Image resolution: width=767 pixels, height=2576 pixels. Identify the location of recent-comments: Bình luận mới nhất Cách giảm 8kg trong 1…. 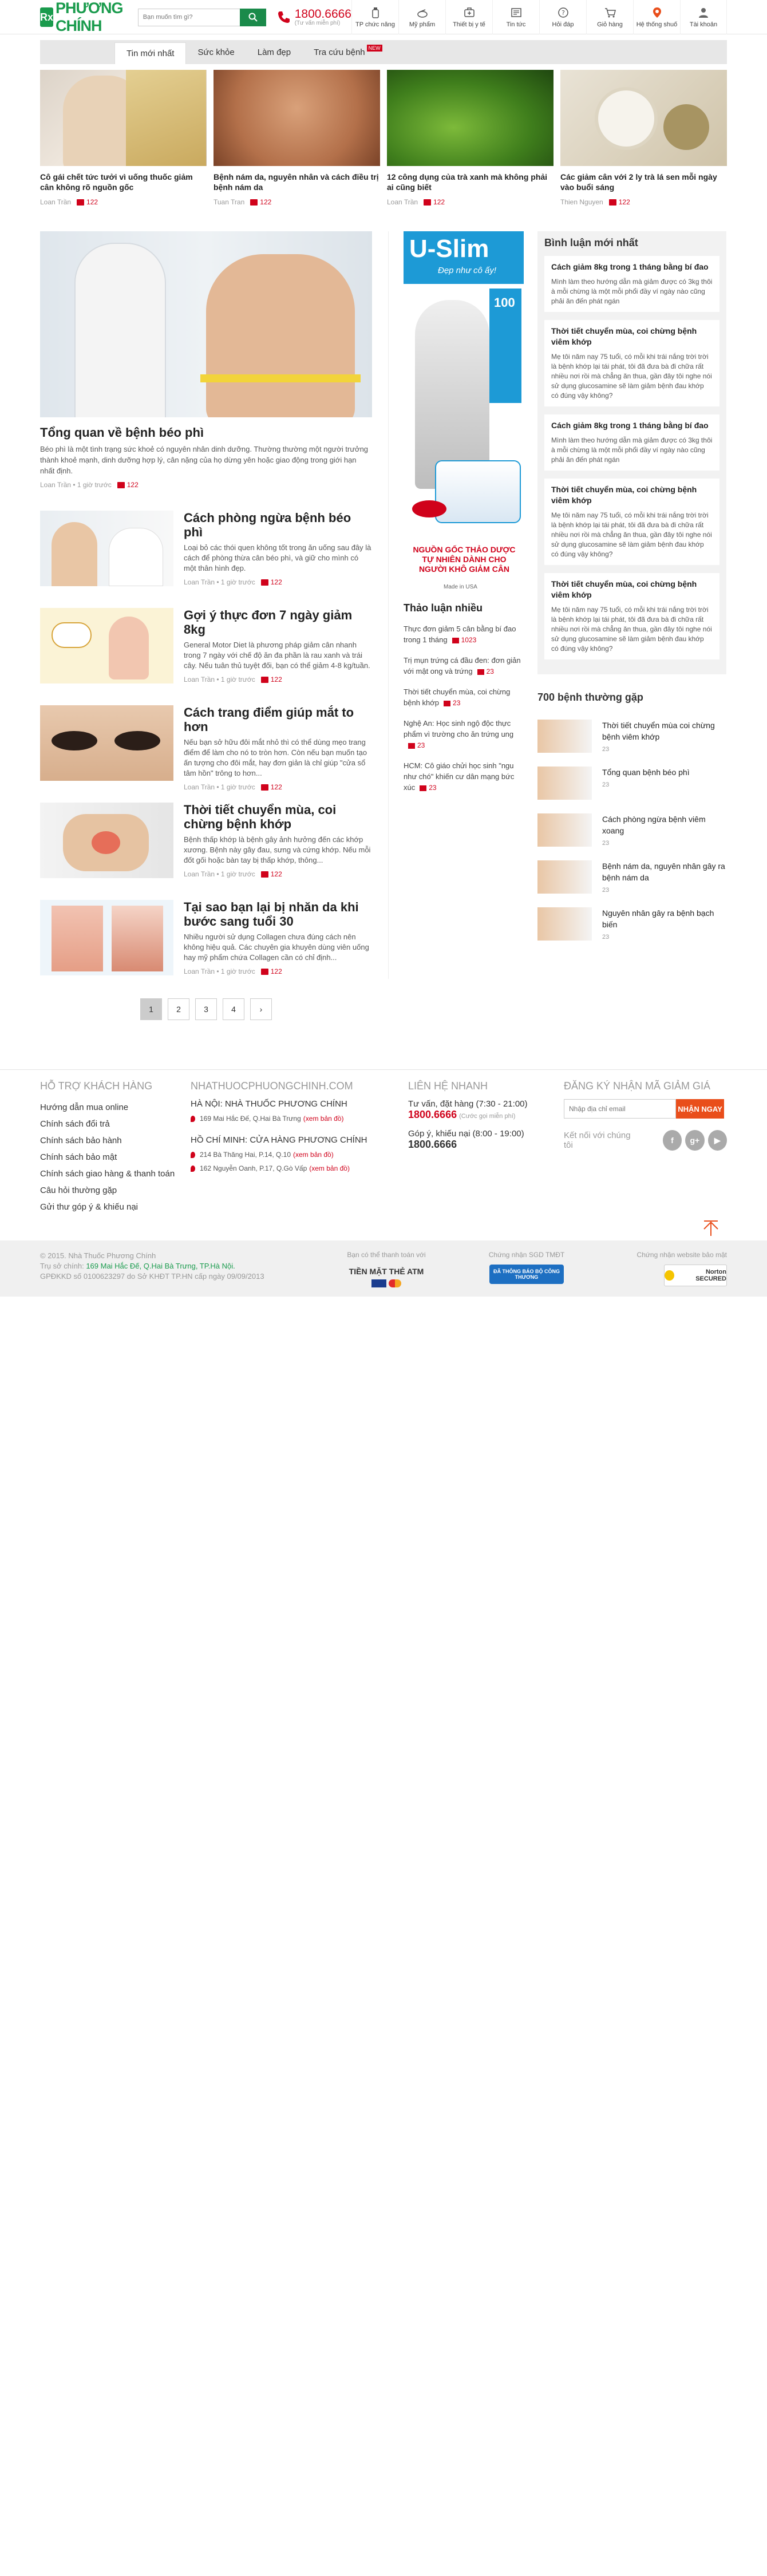
(631, 452).